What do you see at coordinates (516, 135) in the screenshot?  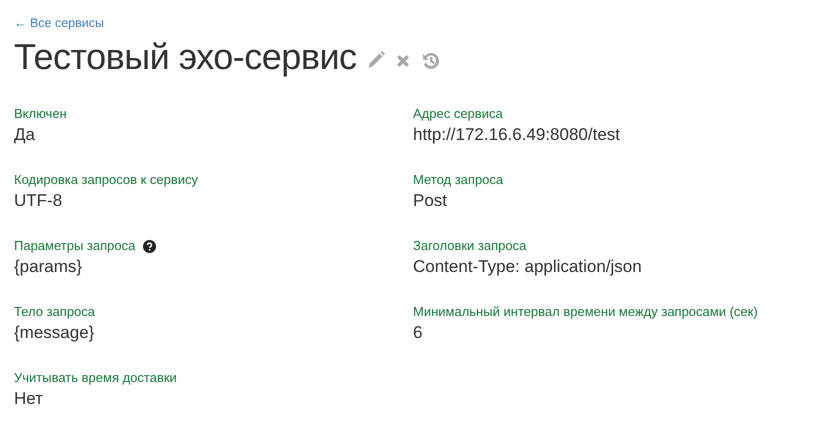 I see `field-value: http://172.16.6.49:8080/test` at bounding box center [516, 135].